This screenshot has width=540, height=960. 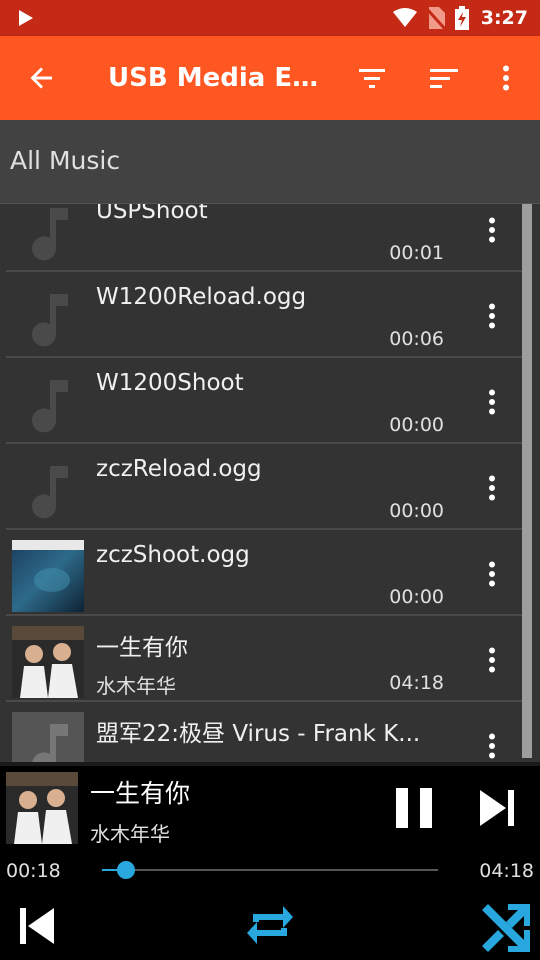 I want to click on section-title: All Music, so click(x=65, y=160).